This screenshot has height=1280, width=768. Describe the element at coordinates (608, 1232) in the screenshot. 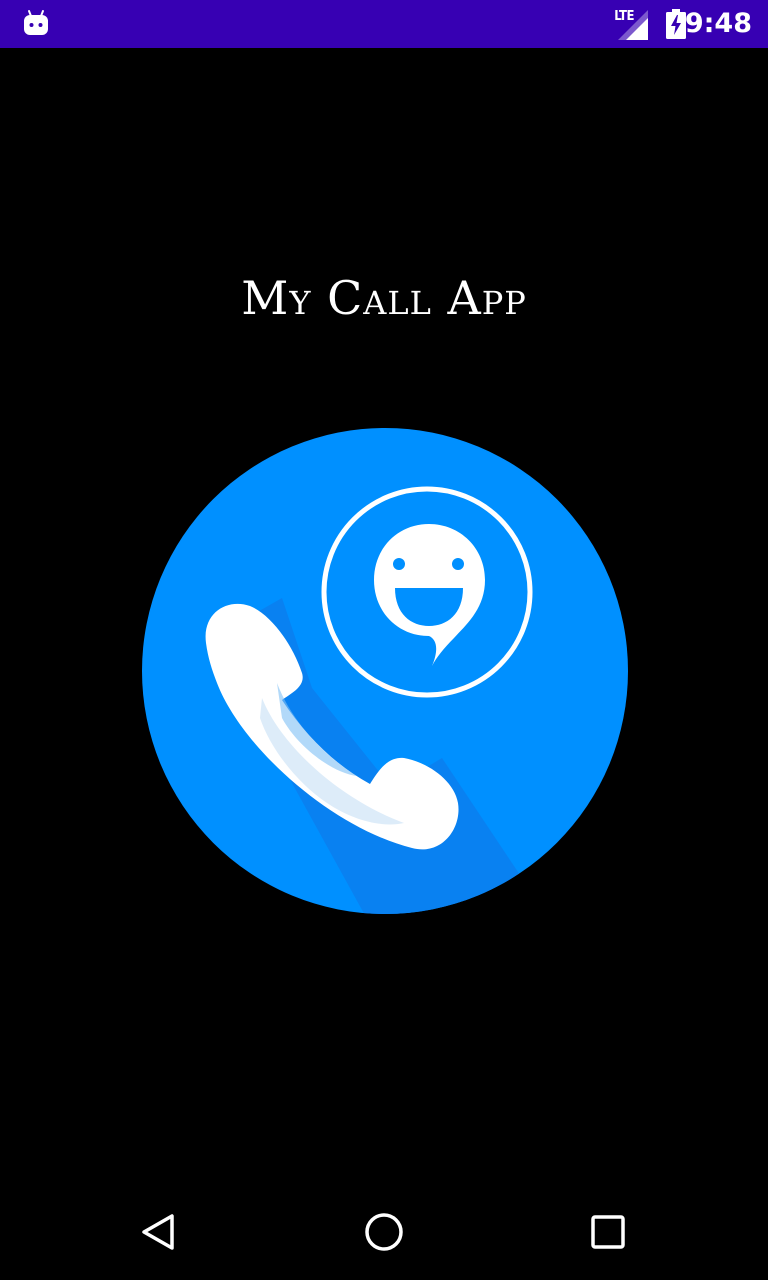

I see `recents-icon` at that location.